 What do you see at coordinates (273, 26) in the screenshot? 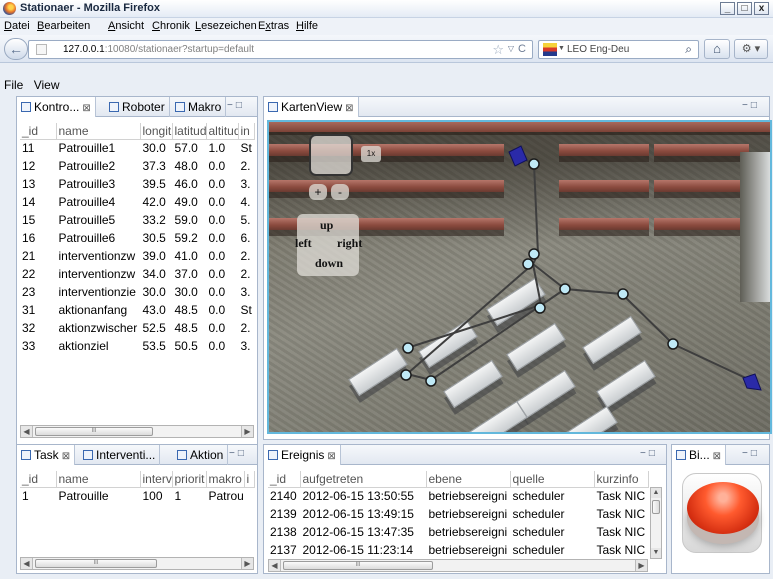
I see `menu-extras: Extras` at bounding box center [273, 26].